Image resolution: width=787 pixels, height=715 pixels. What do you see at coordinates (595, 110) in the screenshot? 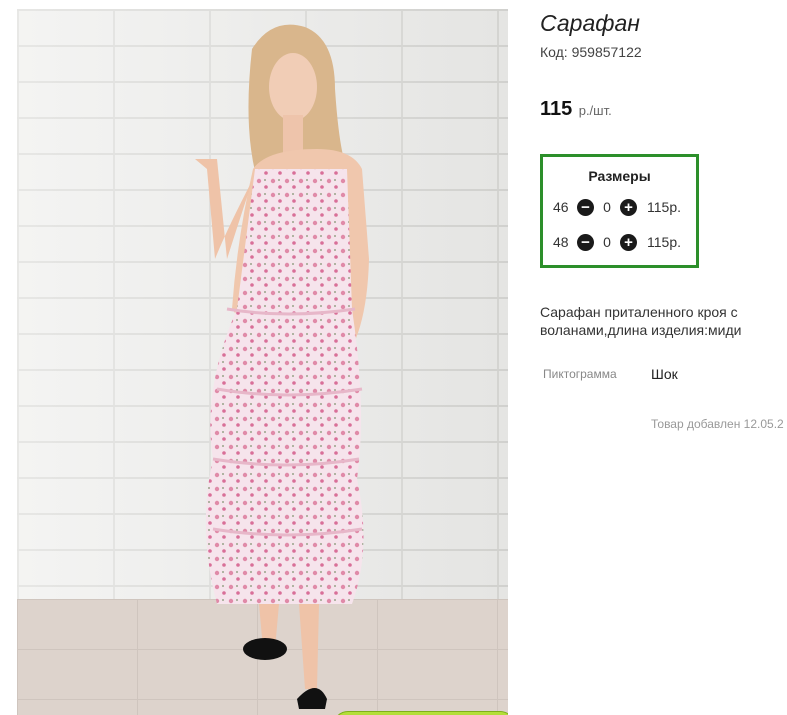
I see `price-unit: р./шт.` at bounding box center [595, 110].